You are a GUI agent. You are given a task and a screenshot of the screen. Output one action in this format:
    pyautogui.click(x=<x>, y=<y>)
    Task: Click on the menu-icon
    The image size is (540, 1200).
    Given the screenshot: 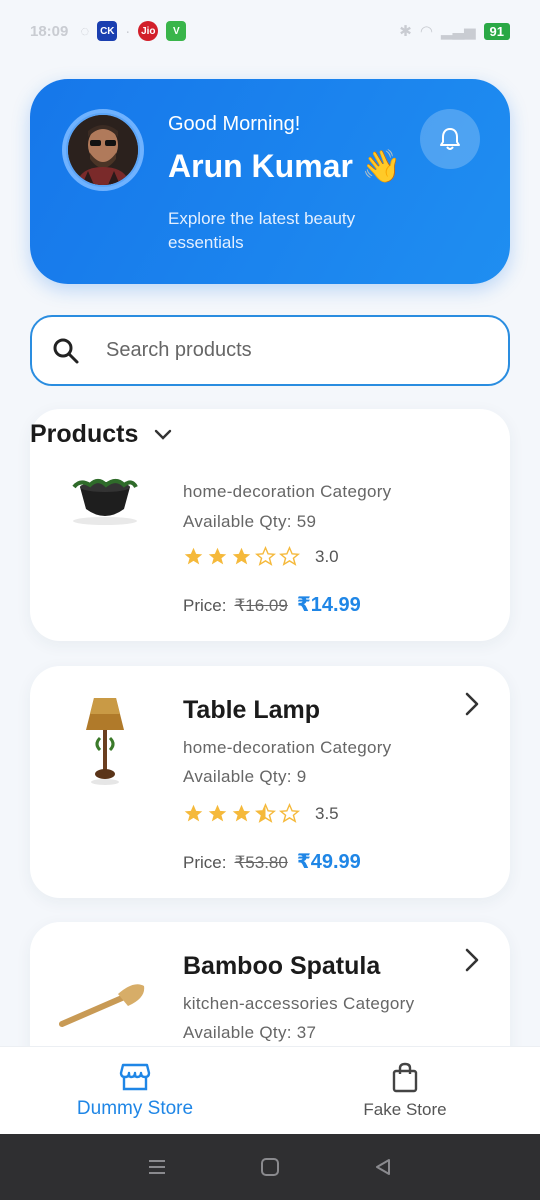 What is the action you would take?
    pyautogui.click(x=157, y=1167)
    